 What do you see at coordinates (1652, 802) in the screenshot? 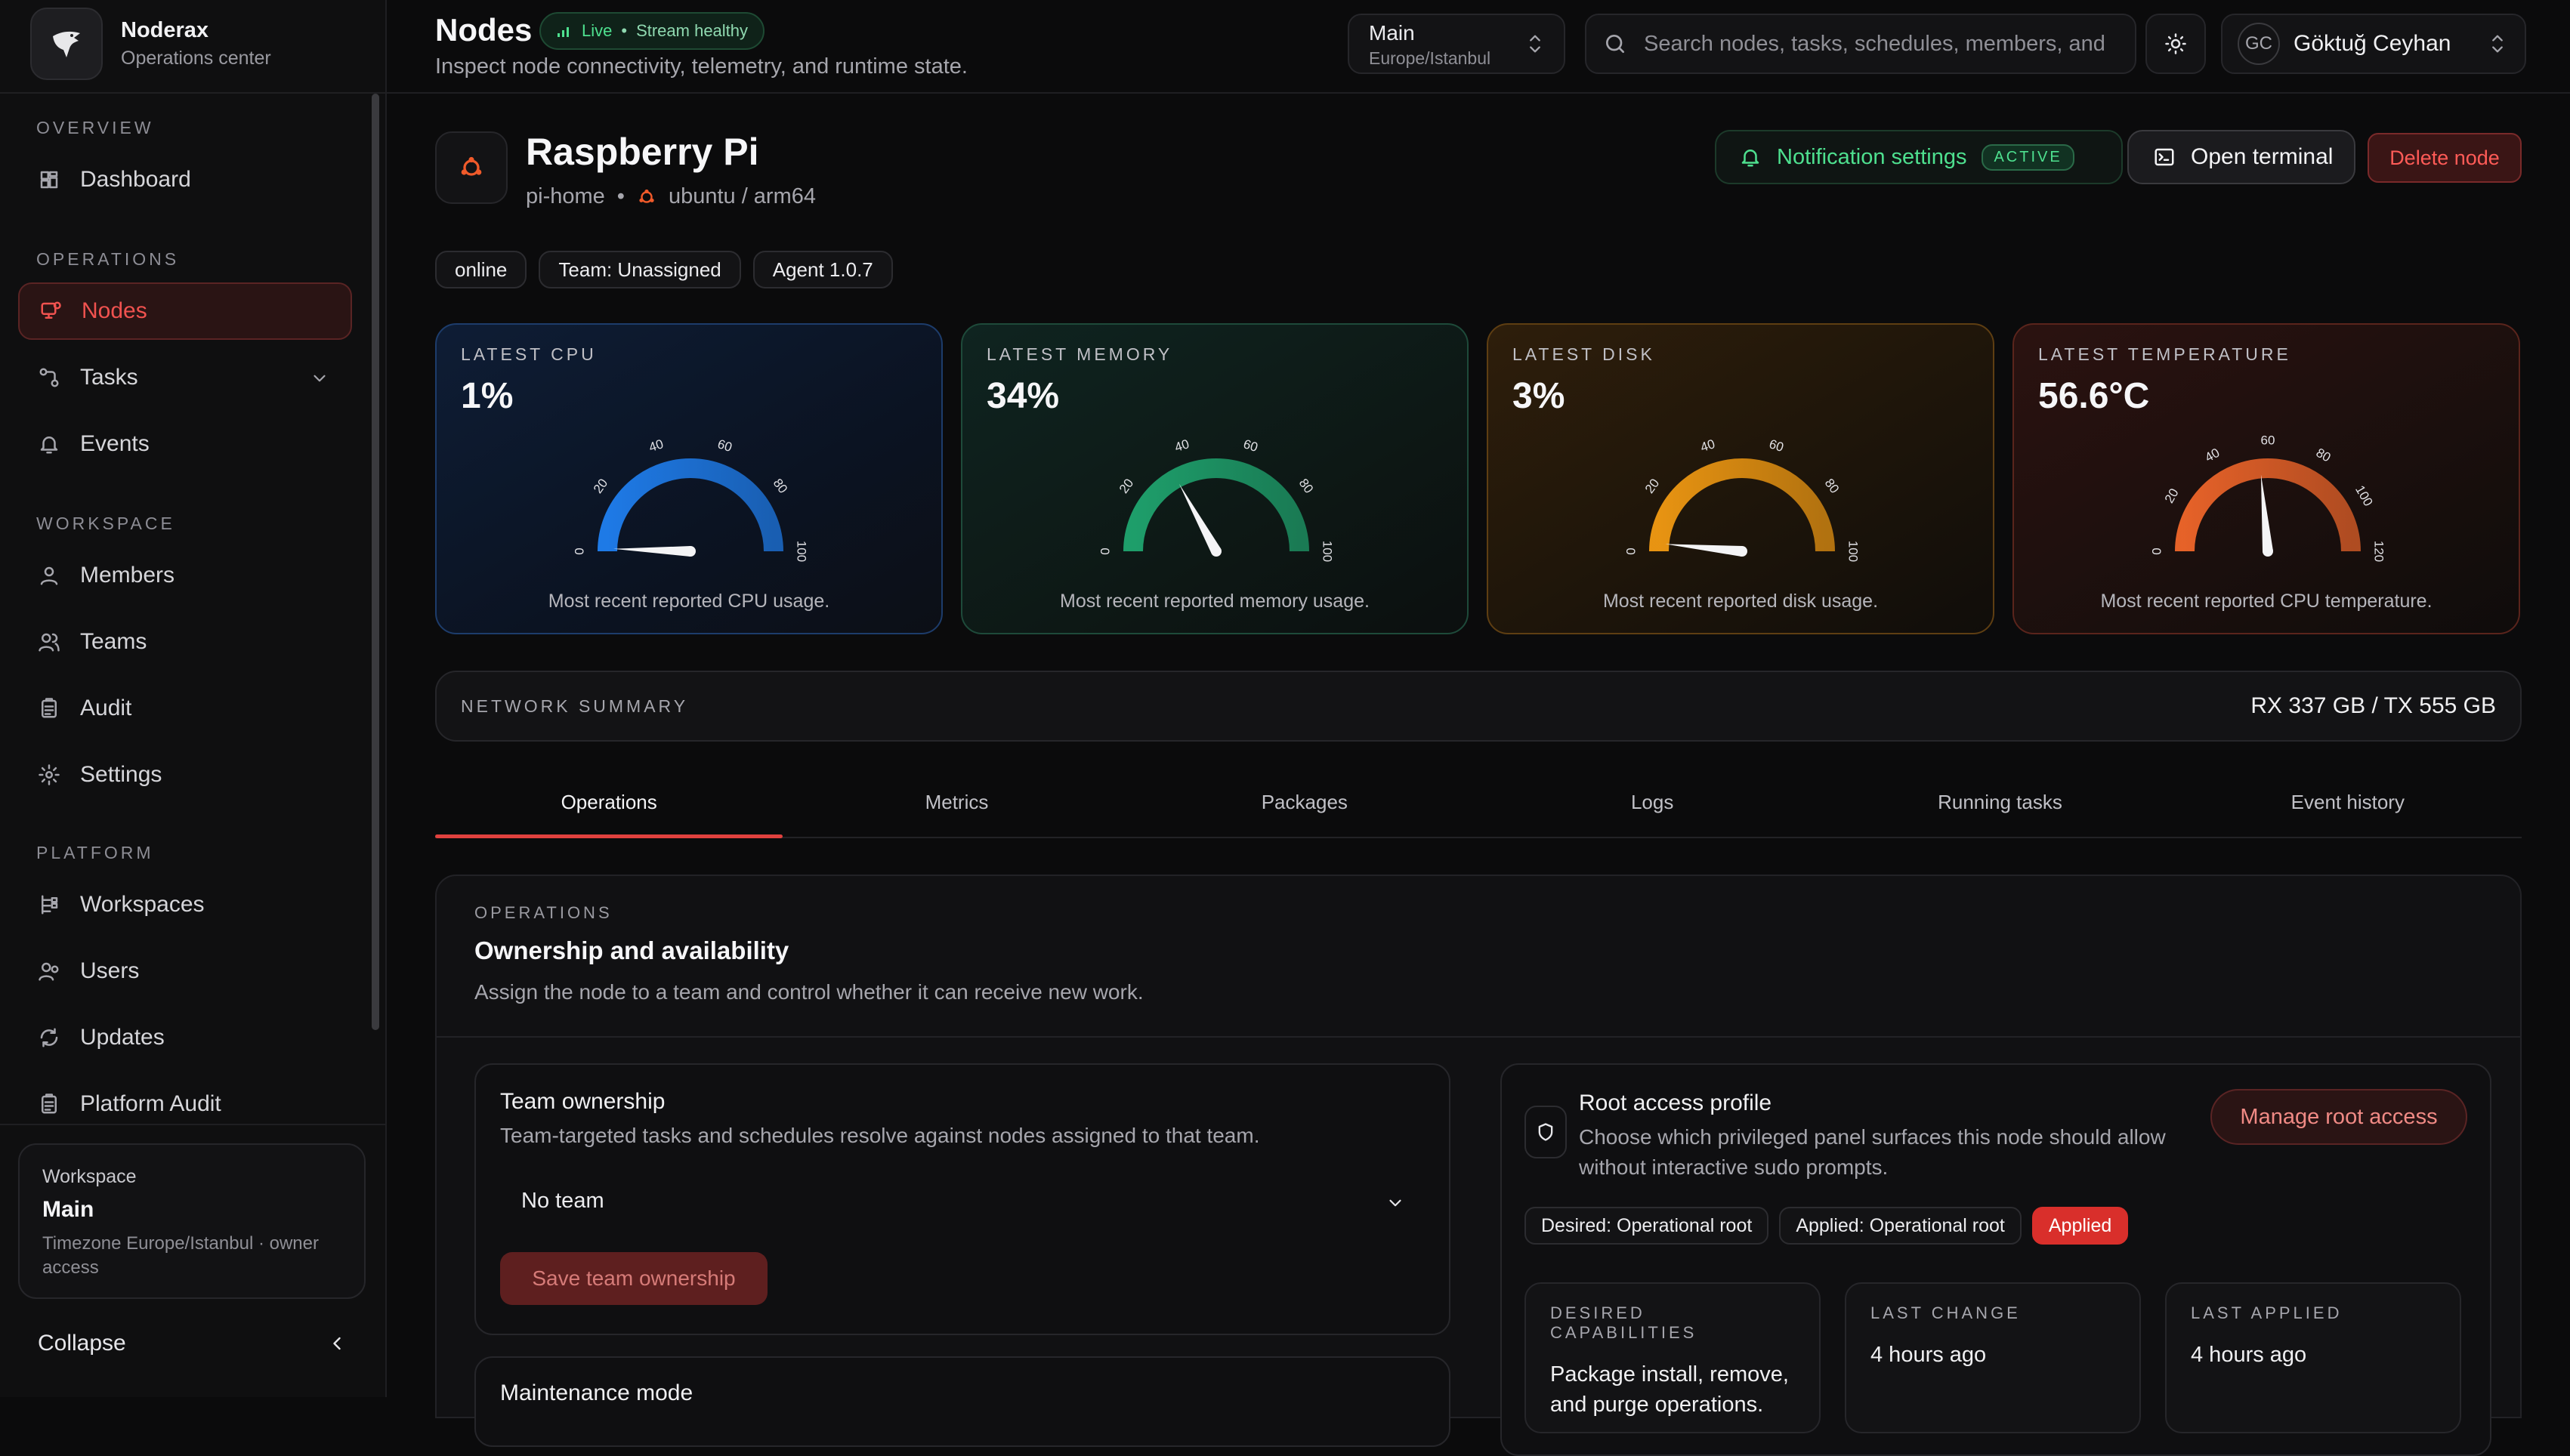
I see `tab-logs: Logs` at bounding box center [1652, 802].